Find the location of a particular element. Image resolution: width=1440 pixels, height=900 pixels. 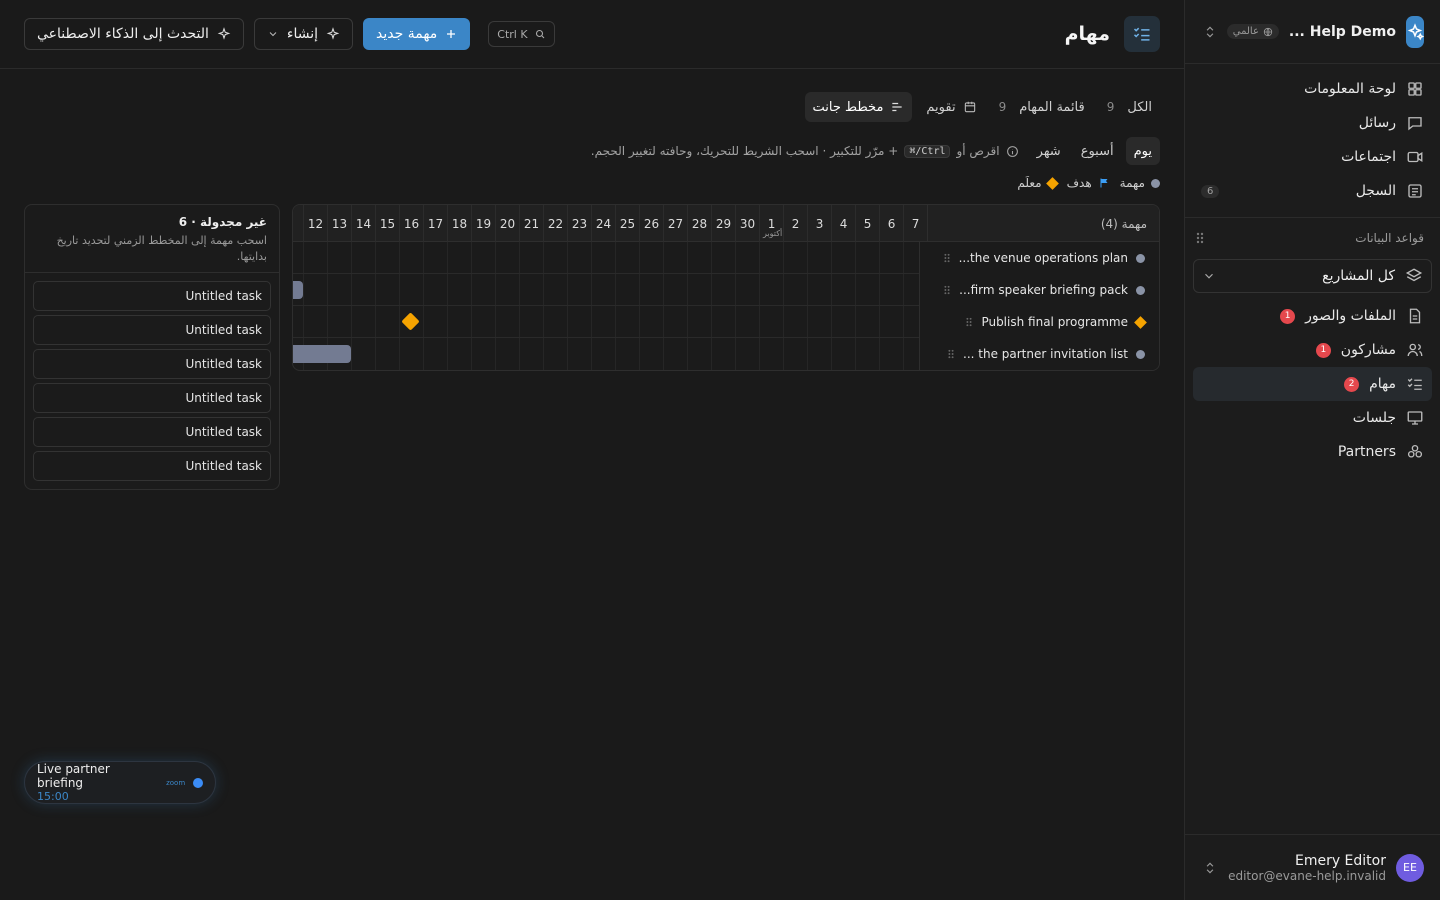

sidebar-item-tasks: مهام 2 is located at coordinates (1312, 384).